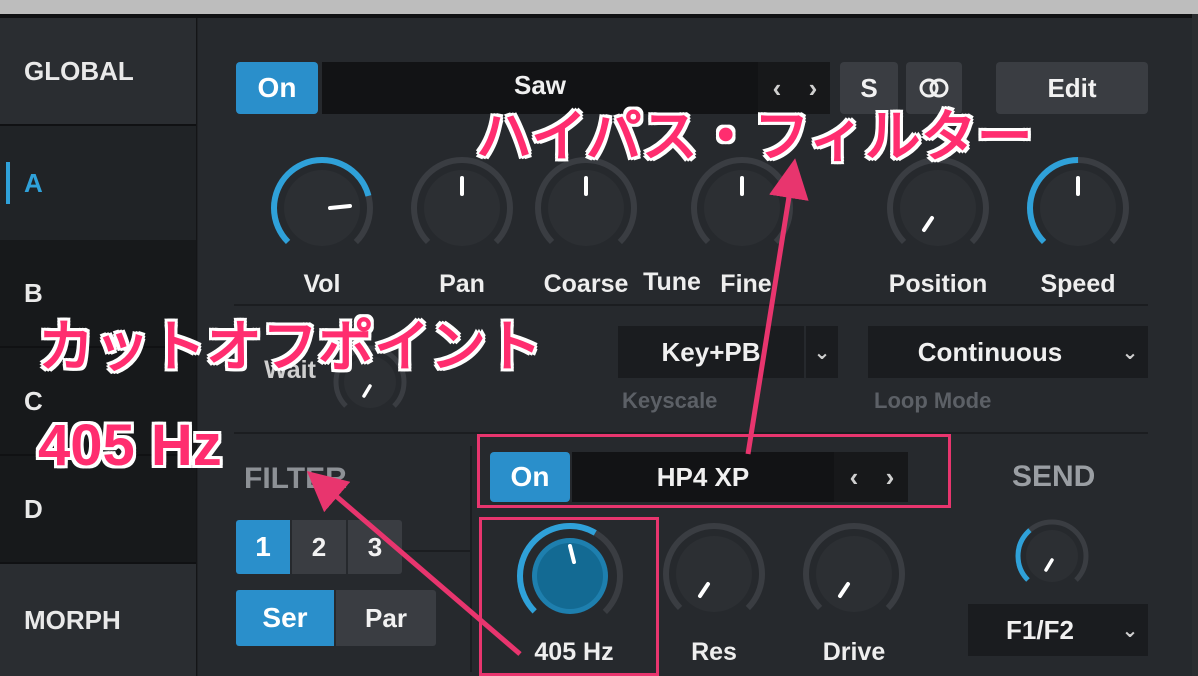 The width and height of the screenshot is (1198, 676). I want to click on highpass-arrow, so click(777, 306).